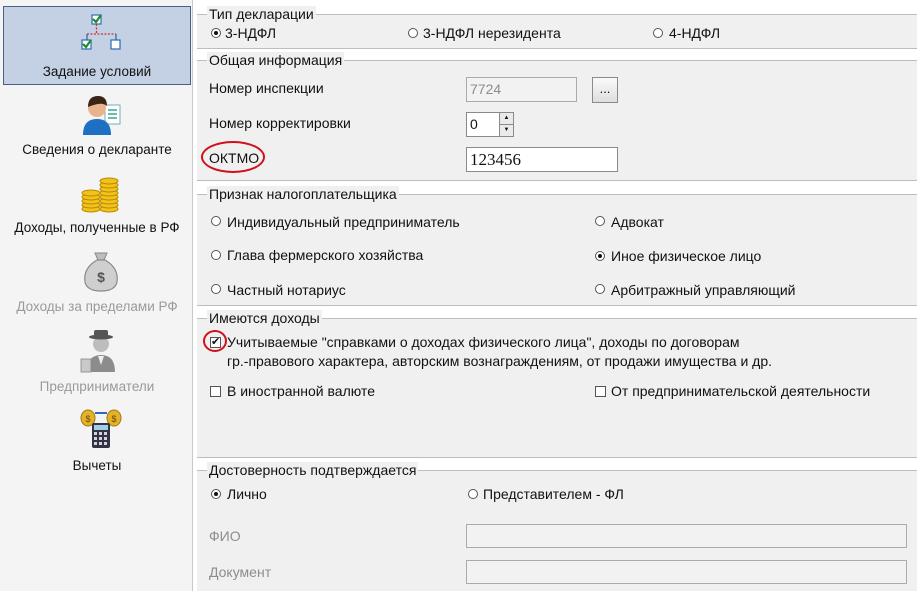  What do you see at coordinates (542, 159) in the screenshot?
I see `oktmo-field: 123456` at bounding box center [542, 159].